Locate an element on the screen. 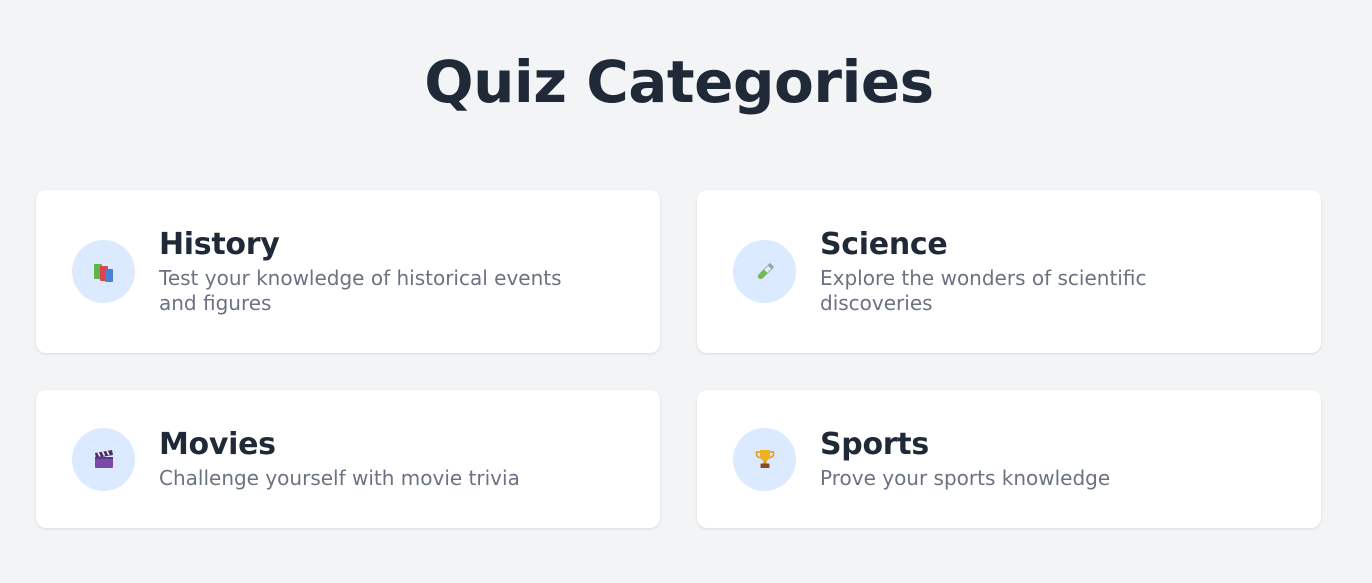  category-card-sports: Sports Prove your sports knowledge is located at coordinates (1009, 459).